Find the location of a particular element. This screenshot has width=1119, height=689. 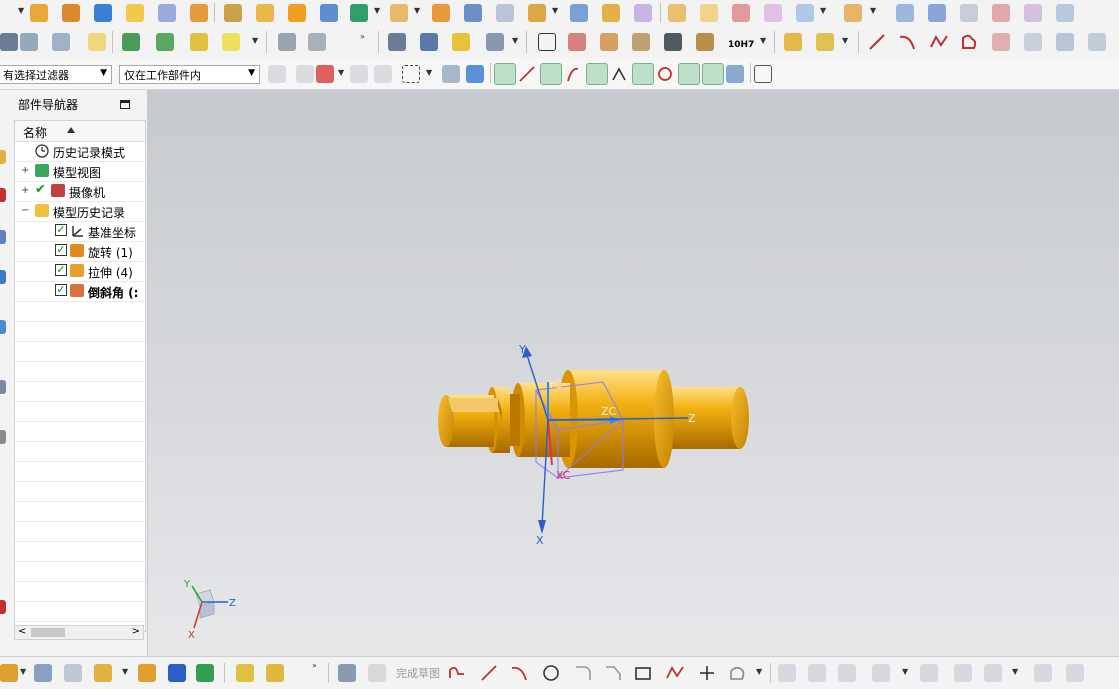

feature-box-icon is located at coordinates (39, 13).